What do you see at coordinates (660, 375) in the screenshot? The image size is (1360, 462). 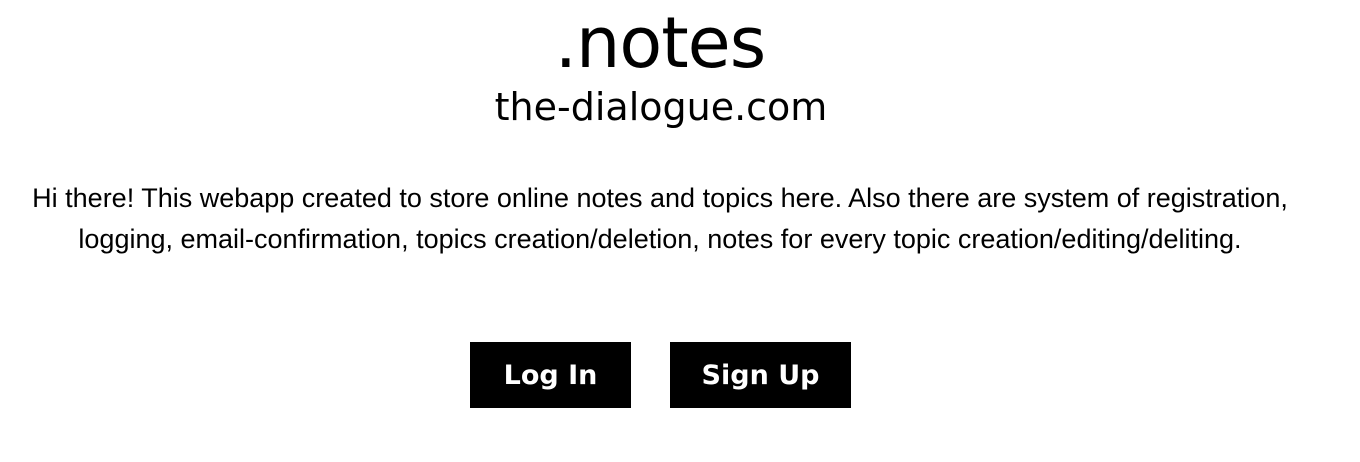 I see `auth-actions: Log In Sign Up` at bounding box center [660, 375].